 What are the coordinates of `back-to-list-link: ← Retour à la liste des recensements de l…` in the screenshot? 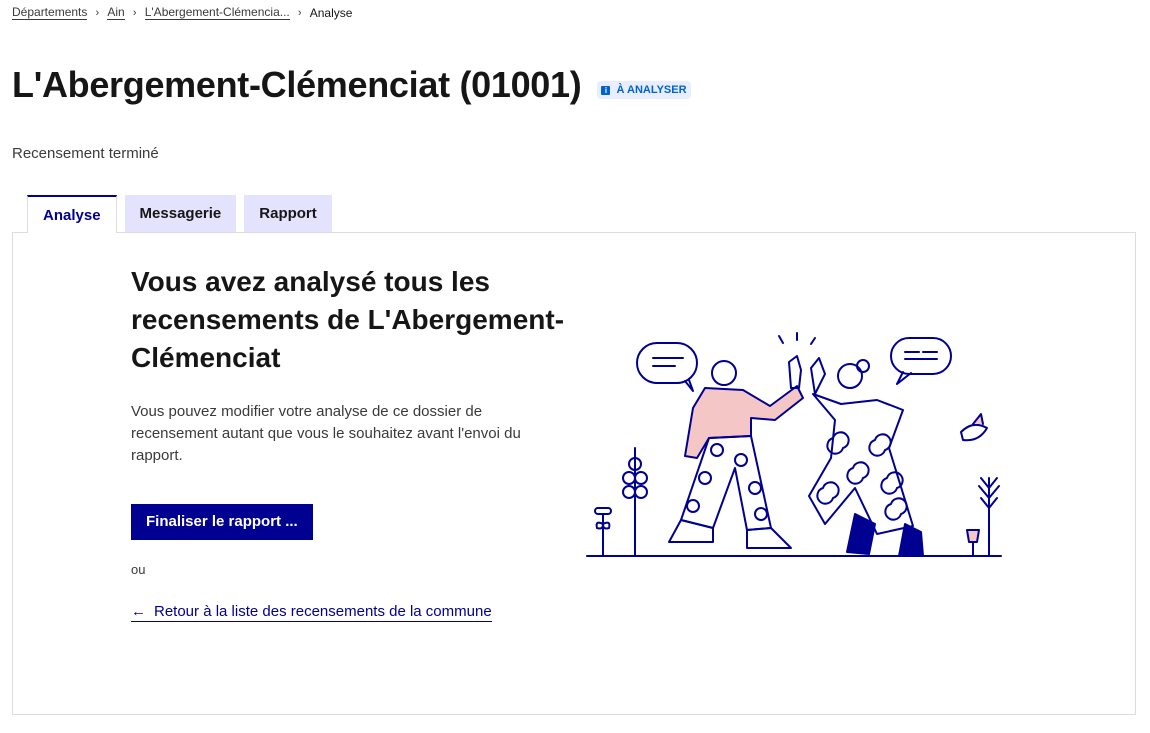 It's located at (311, 612).